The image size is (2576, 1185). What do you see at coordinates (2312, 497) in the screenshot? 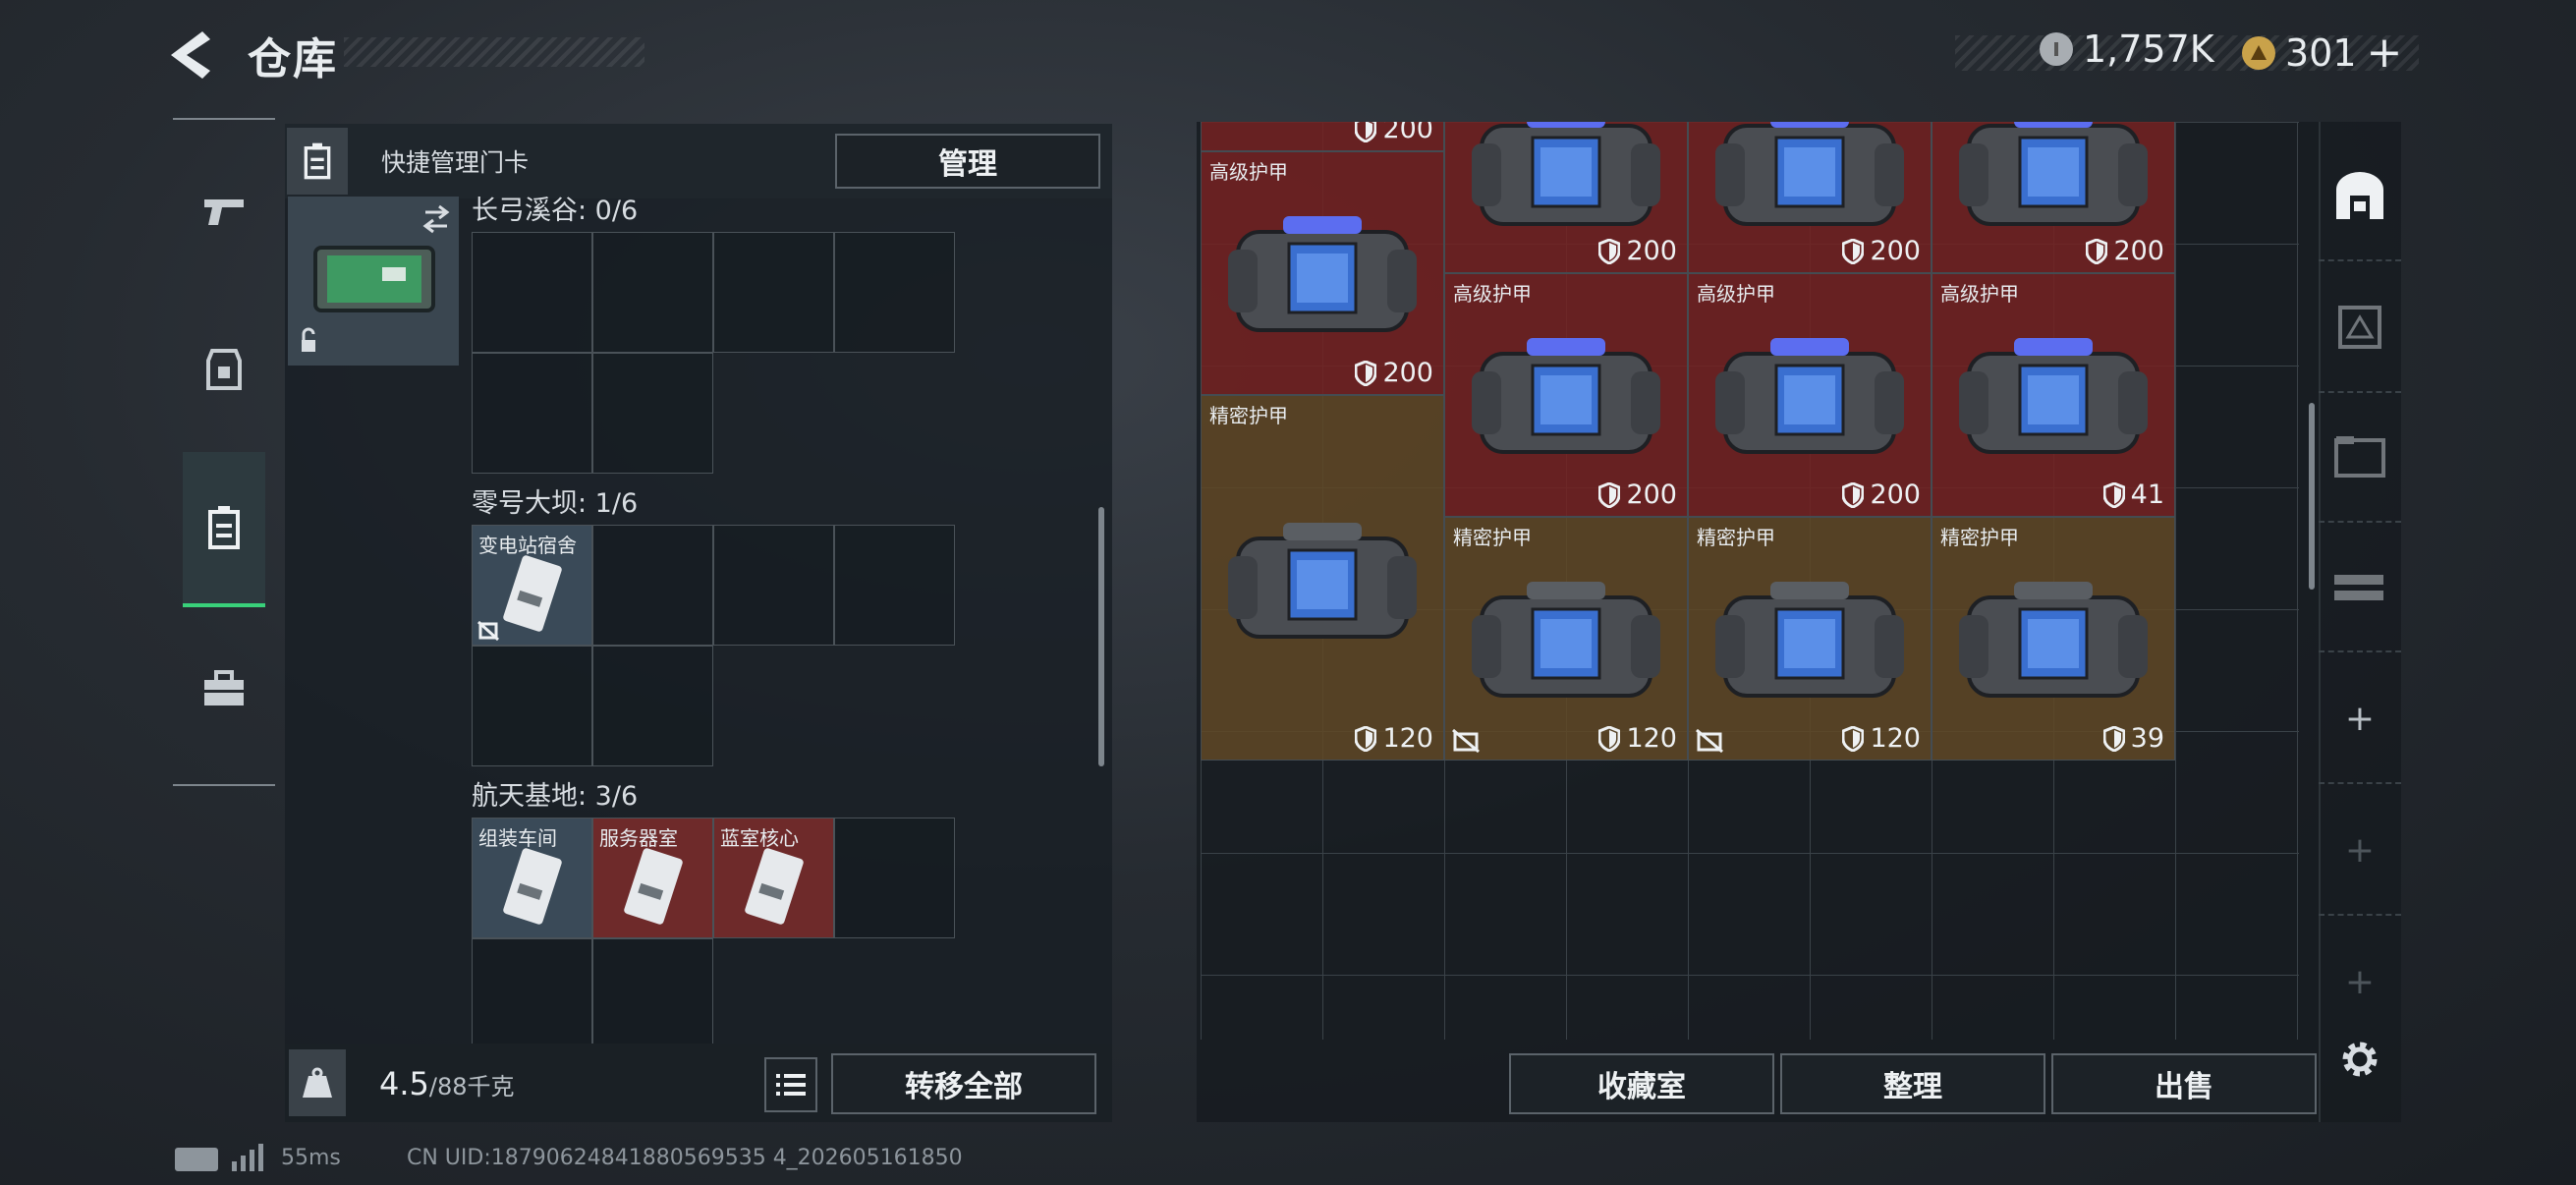
I see `right-scrollbar` at bounding box center [2312, 497].